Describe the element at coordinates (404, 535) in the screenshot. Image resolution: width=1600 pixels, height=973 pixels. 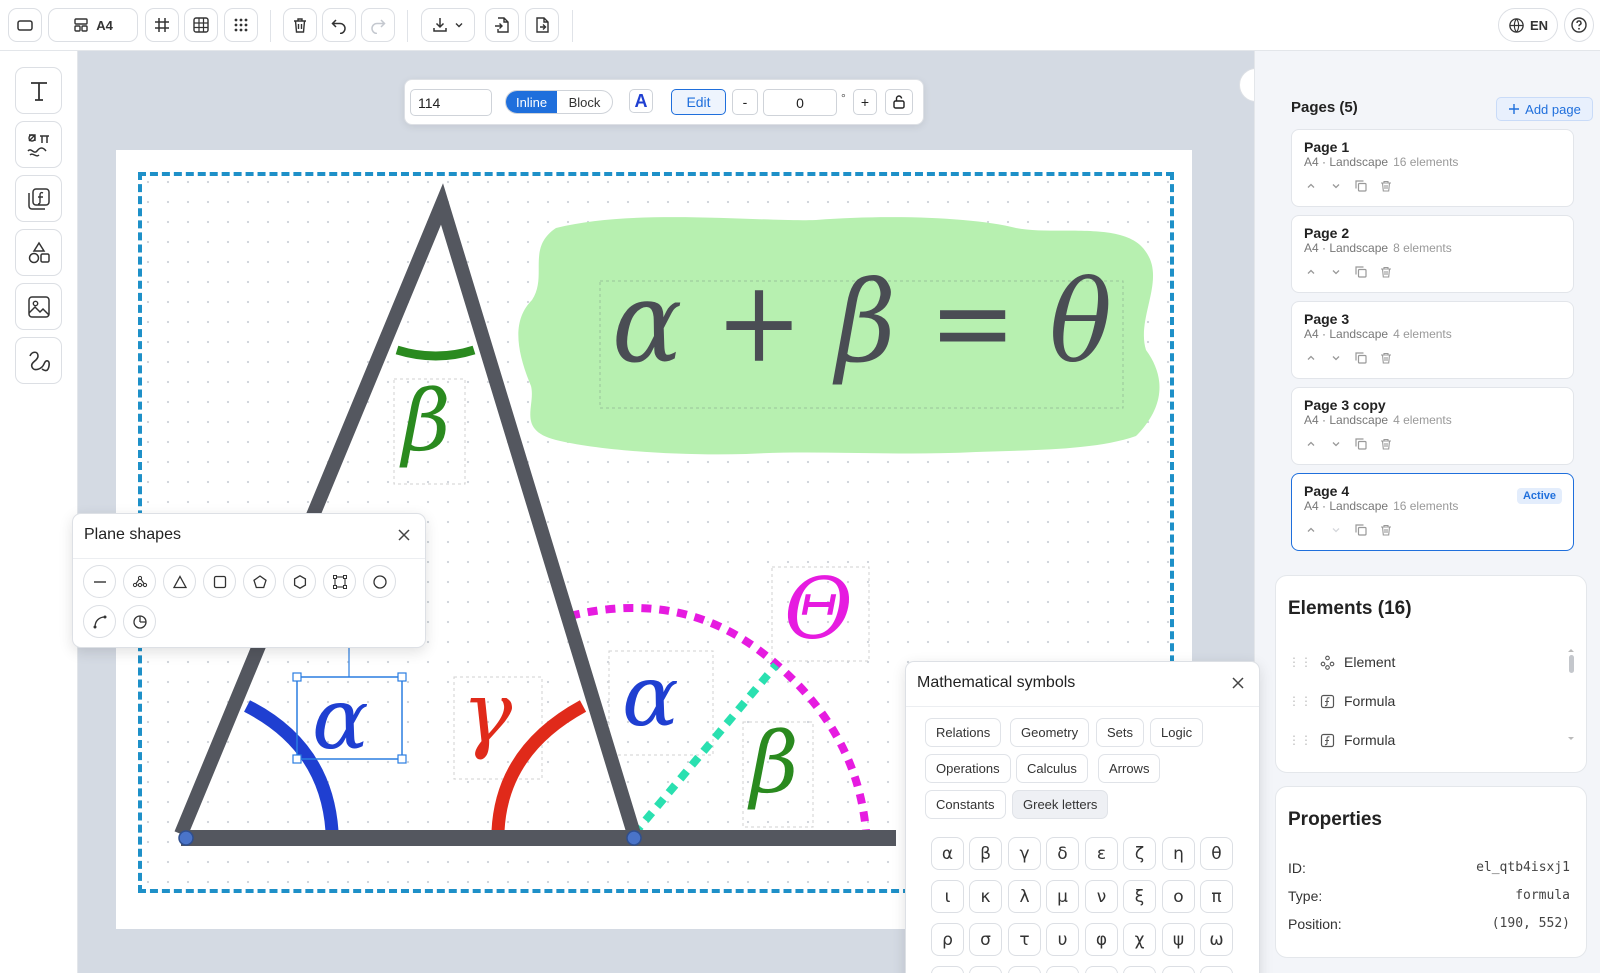
I see `close-button` at that location.